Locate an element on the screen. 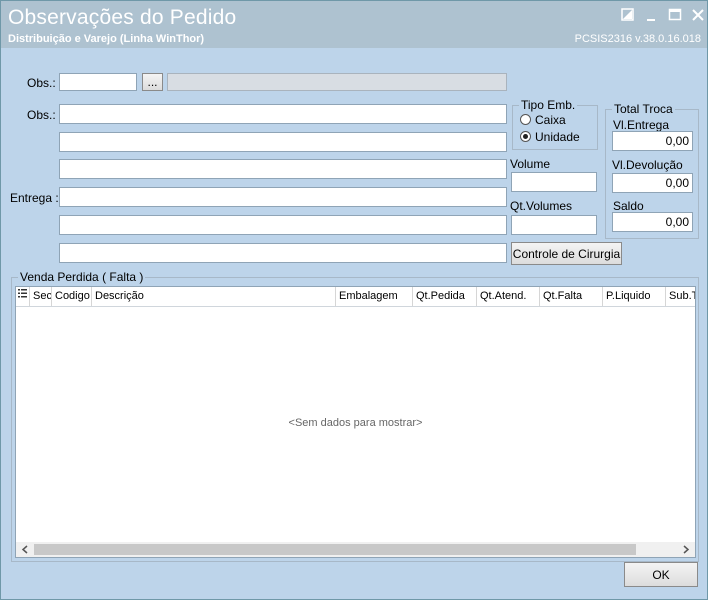 The width and height of the screenshot is (708, 600). window-title: Observações do Pedido is located at coordinates (122, 17).